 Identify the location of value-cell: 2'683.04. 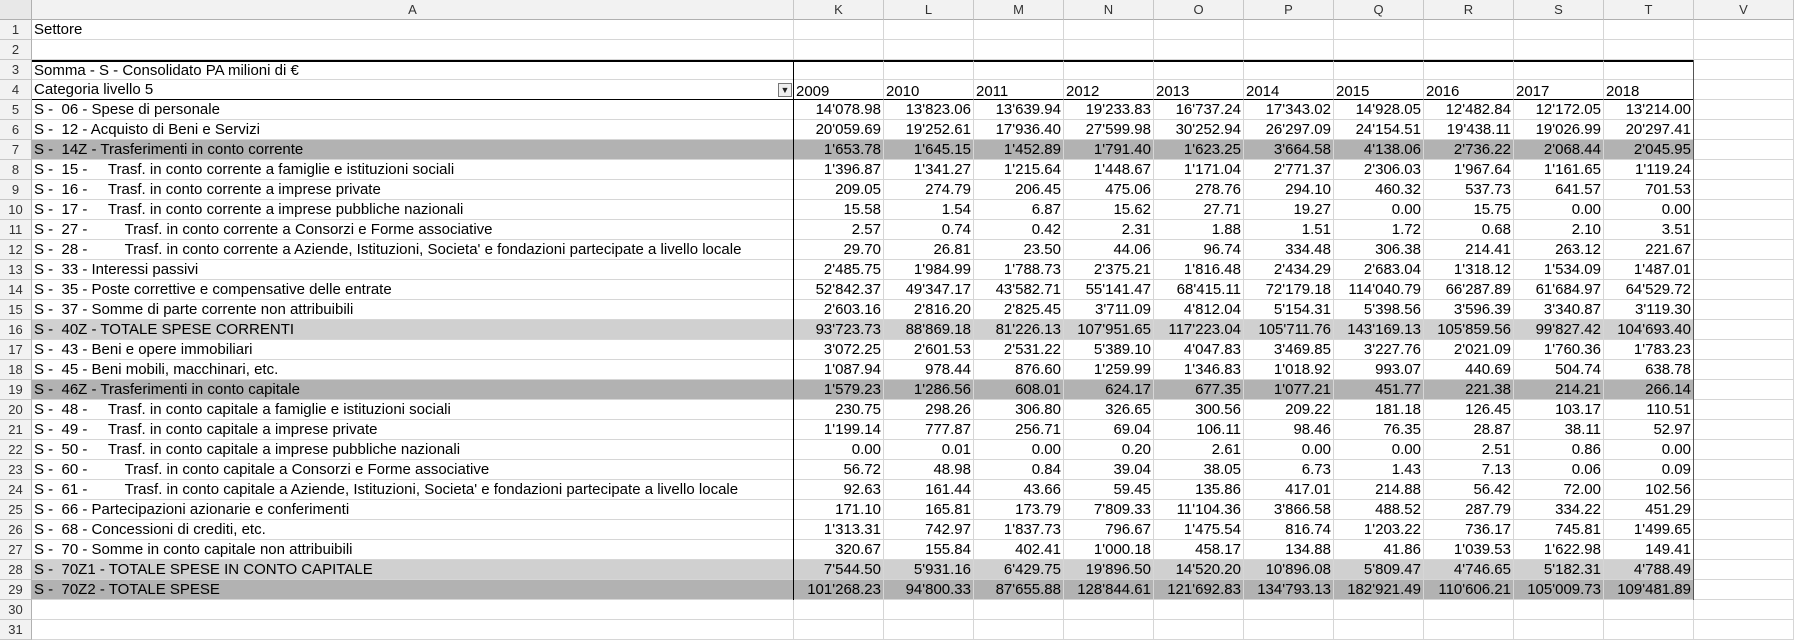
(1379, 270).